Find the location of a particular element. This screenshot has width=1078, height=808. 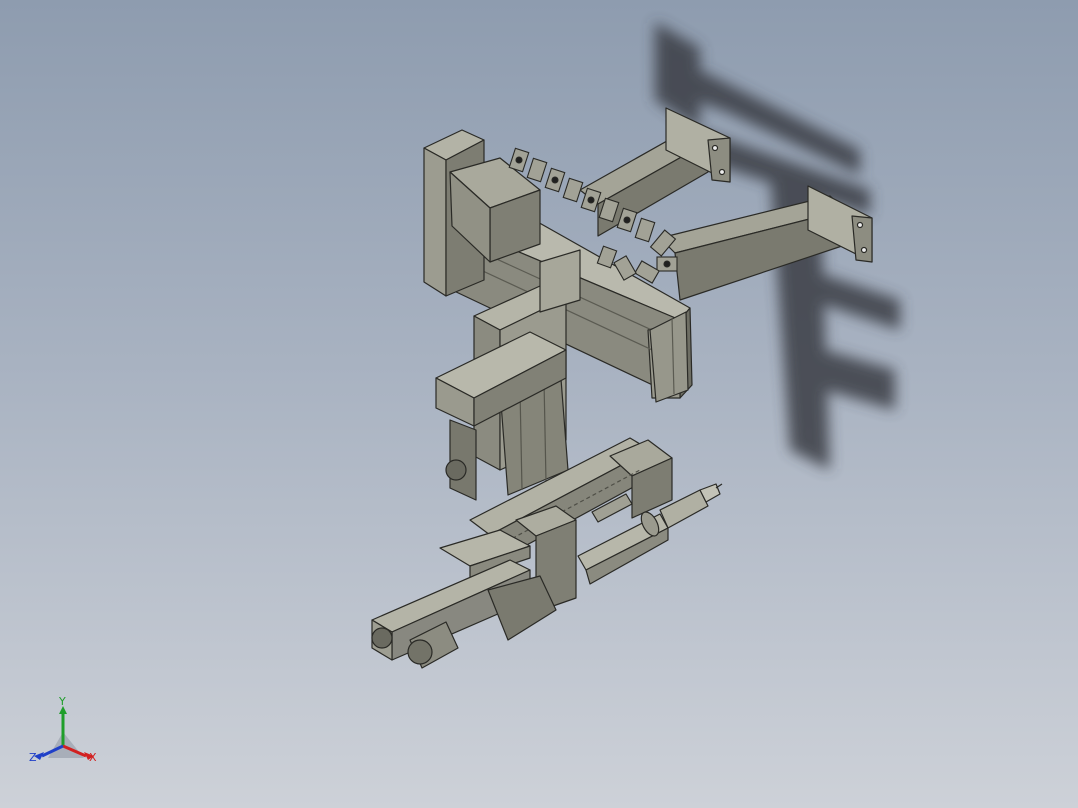

bottom-linear-axis is located at coordinates (464, 614).